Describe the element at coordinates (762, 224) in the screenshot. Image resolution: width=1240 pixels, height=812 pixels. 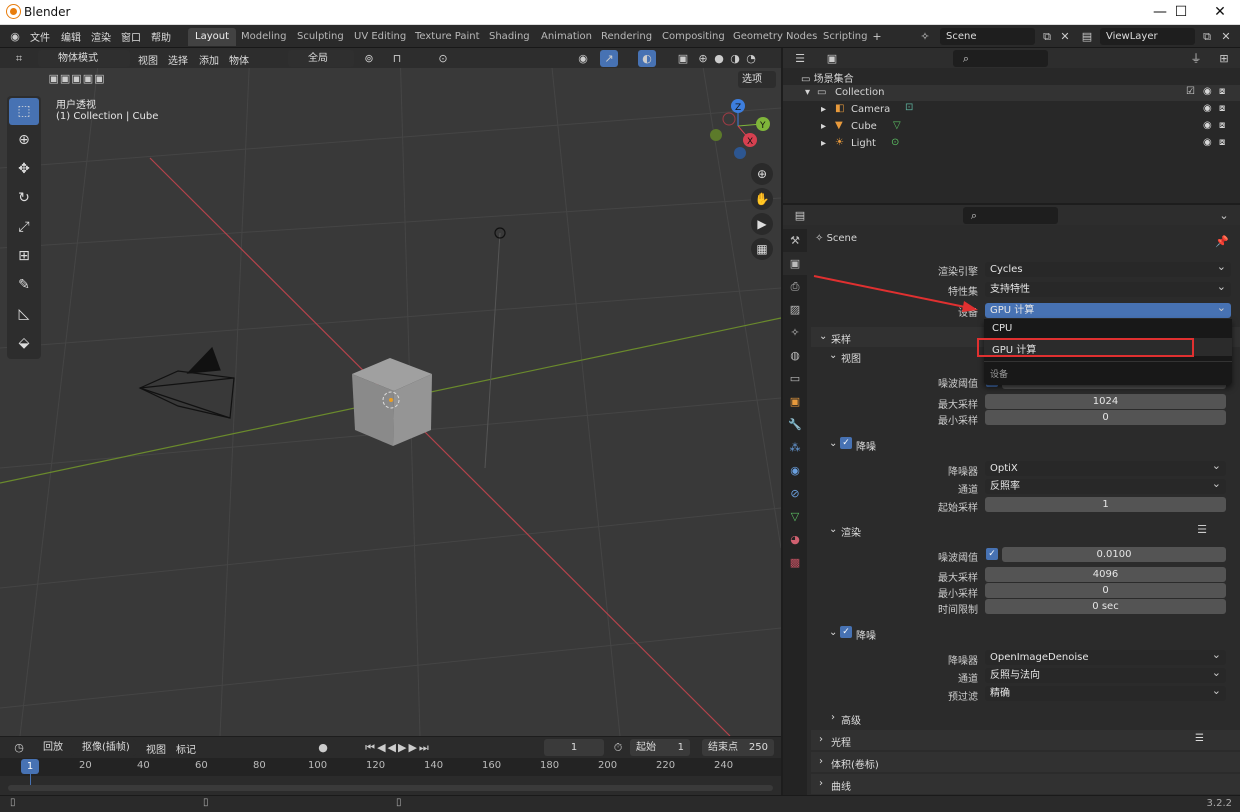
I see `camera-view-icon: ▶` at that location.